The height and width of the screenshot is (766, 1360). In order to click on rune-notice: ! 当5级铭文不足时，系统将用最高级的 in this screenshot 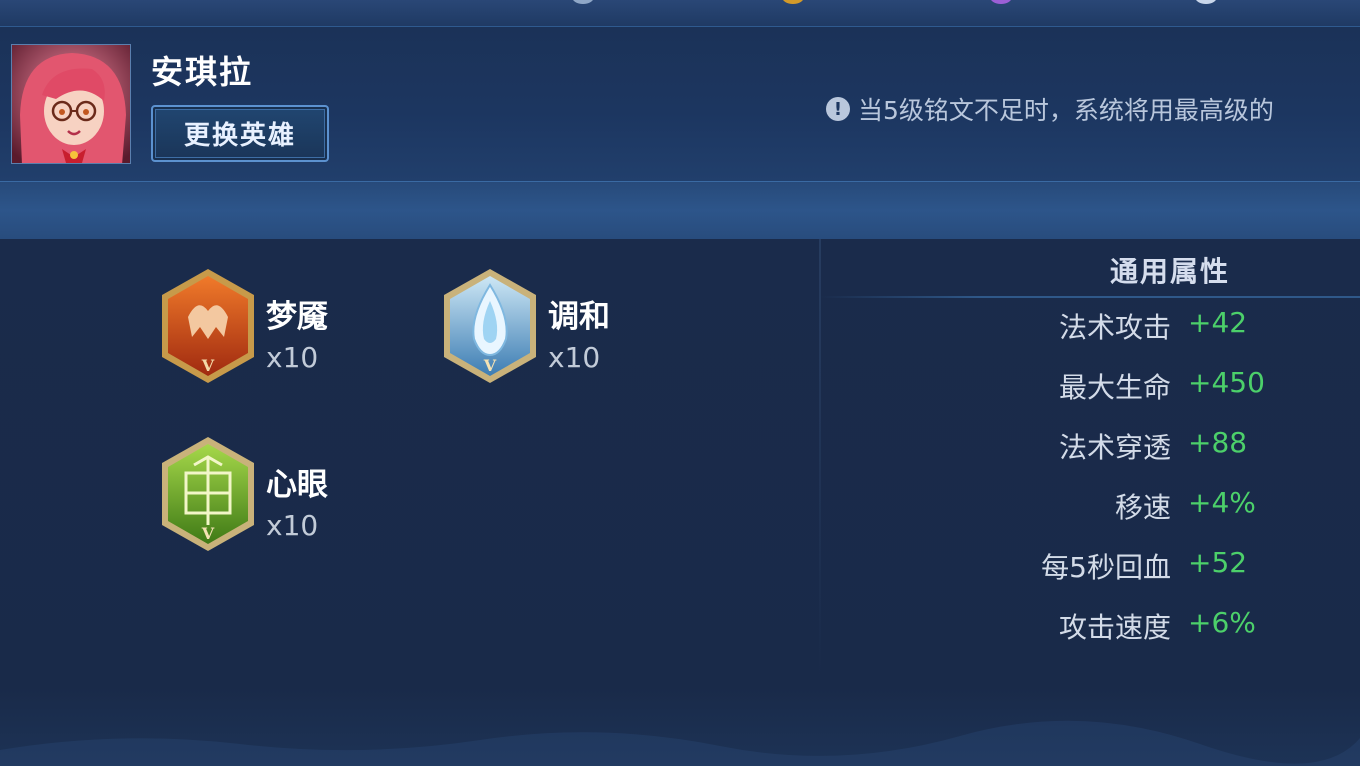, I will do `click(1050, 109)`.